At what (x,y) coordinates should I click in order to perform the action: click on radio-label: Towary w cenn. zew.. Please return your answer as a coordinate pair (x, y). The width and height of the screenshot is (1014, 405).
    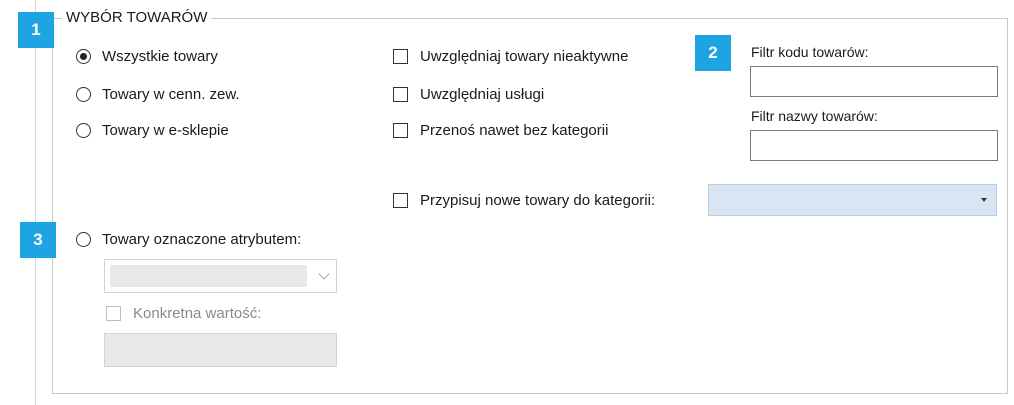
    Looking at the image, I should click on (171, 94).